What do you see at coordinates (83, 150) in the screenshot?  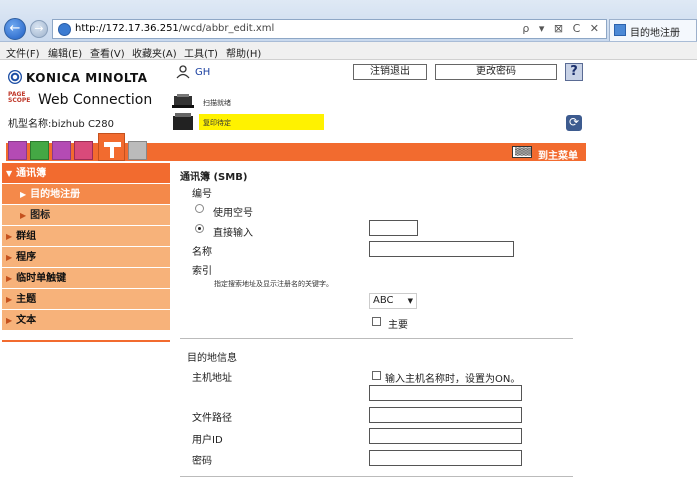 I see `tab-print-icon` at bounding box center [83, 150].